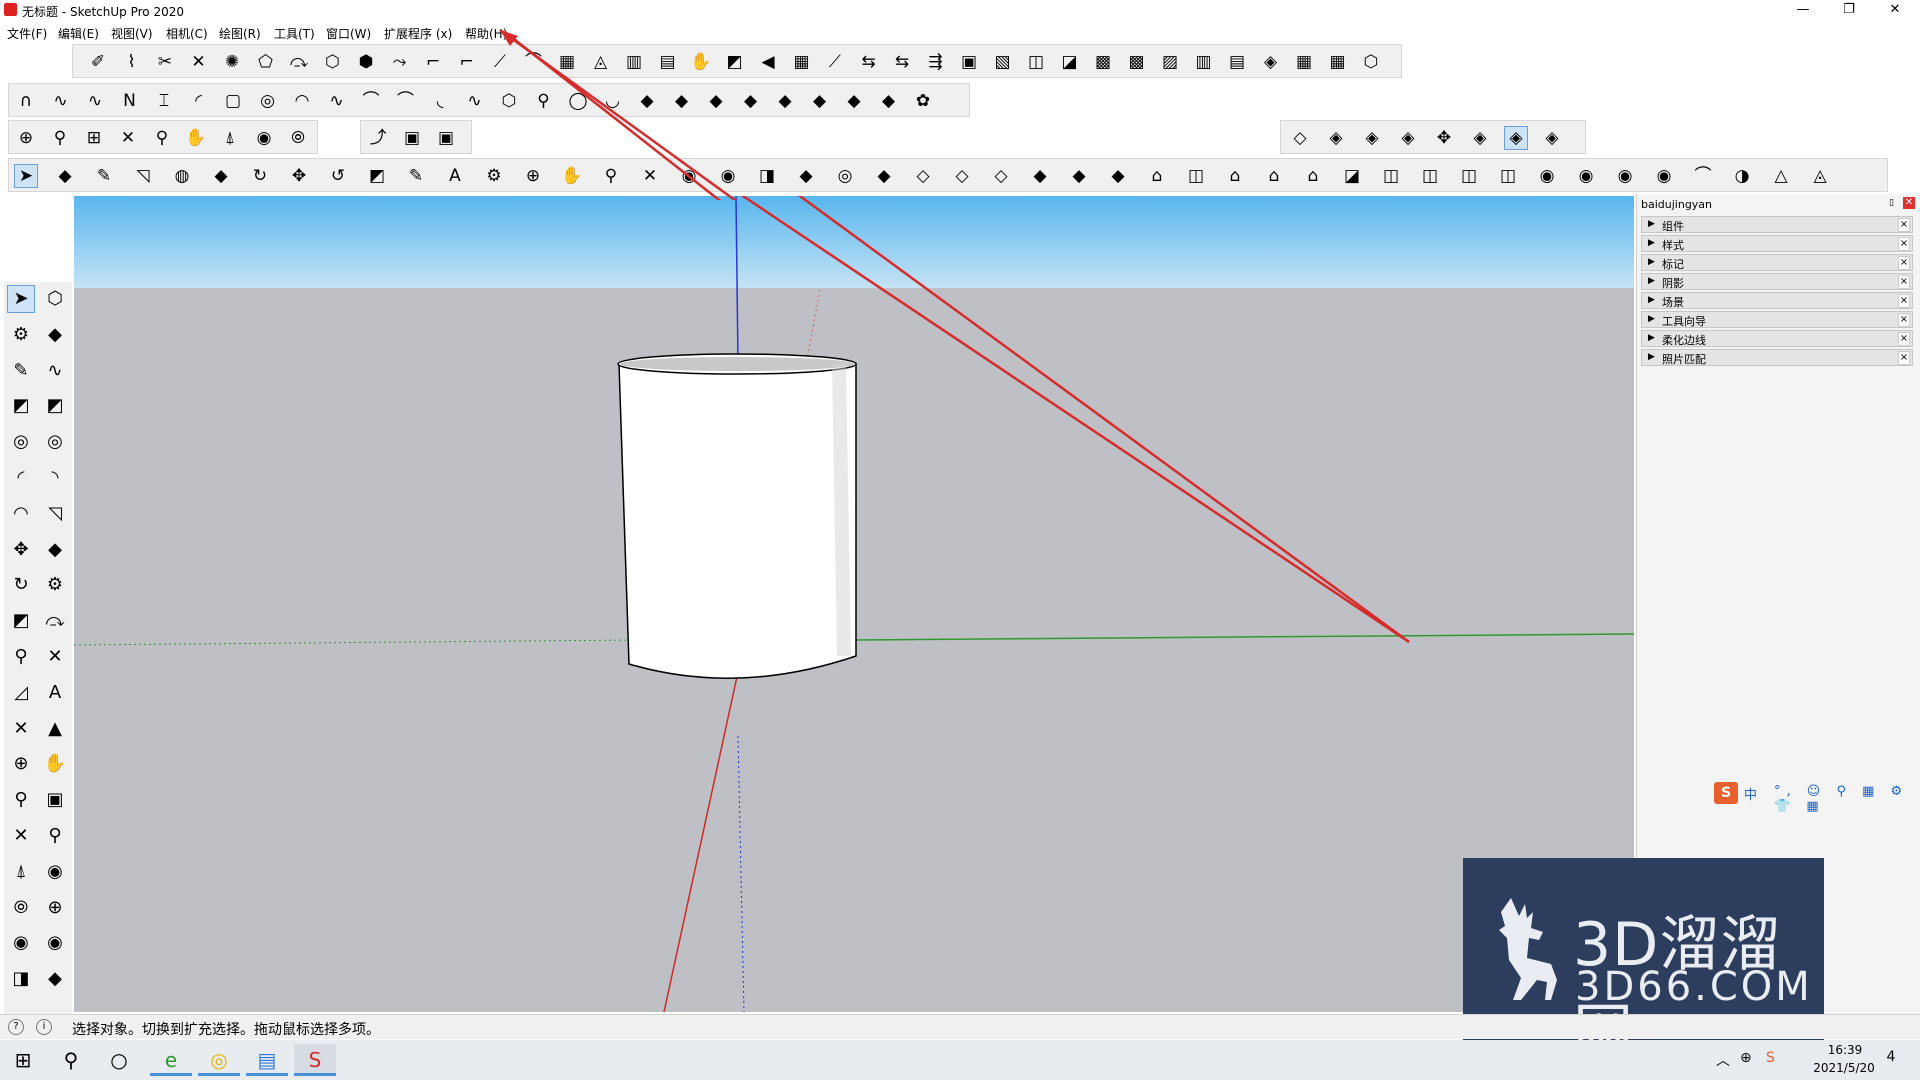 The image size is (1920, 1080). Describe the element at coordinates (1847, 799) in the screenshot. I see `ime-tool-icons: °, ☺ ⚲ ▦ ⚙ 👕 ▦` at that location.